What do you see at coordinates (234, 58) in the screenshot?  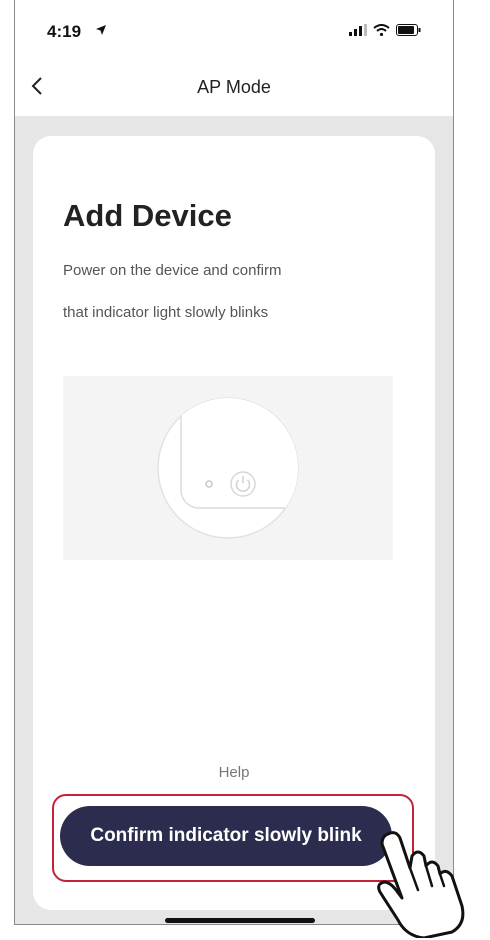 I see `top-bar: 4:19 AP Mode` at bounding box center [234, 58].